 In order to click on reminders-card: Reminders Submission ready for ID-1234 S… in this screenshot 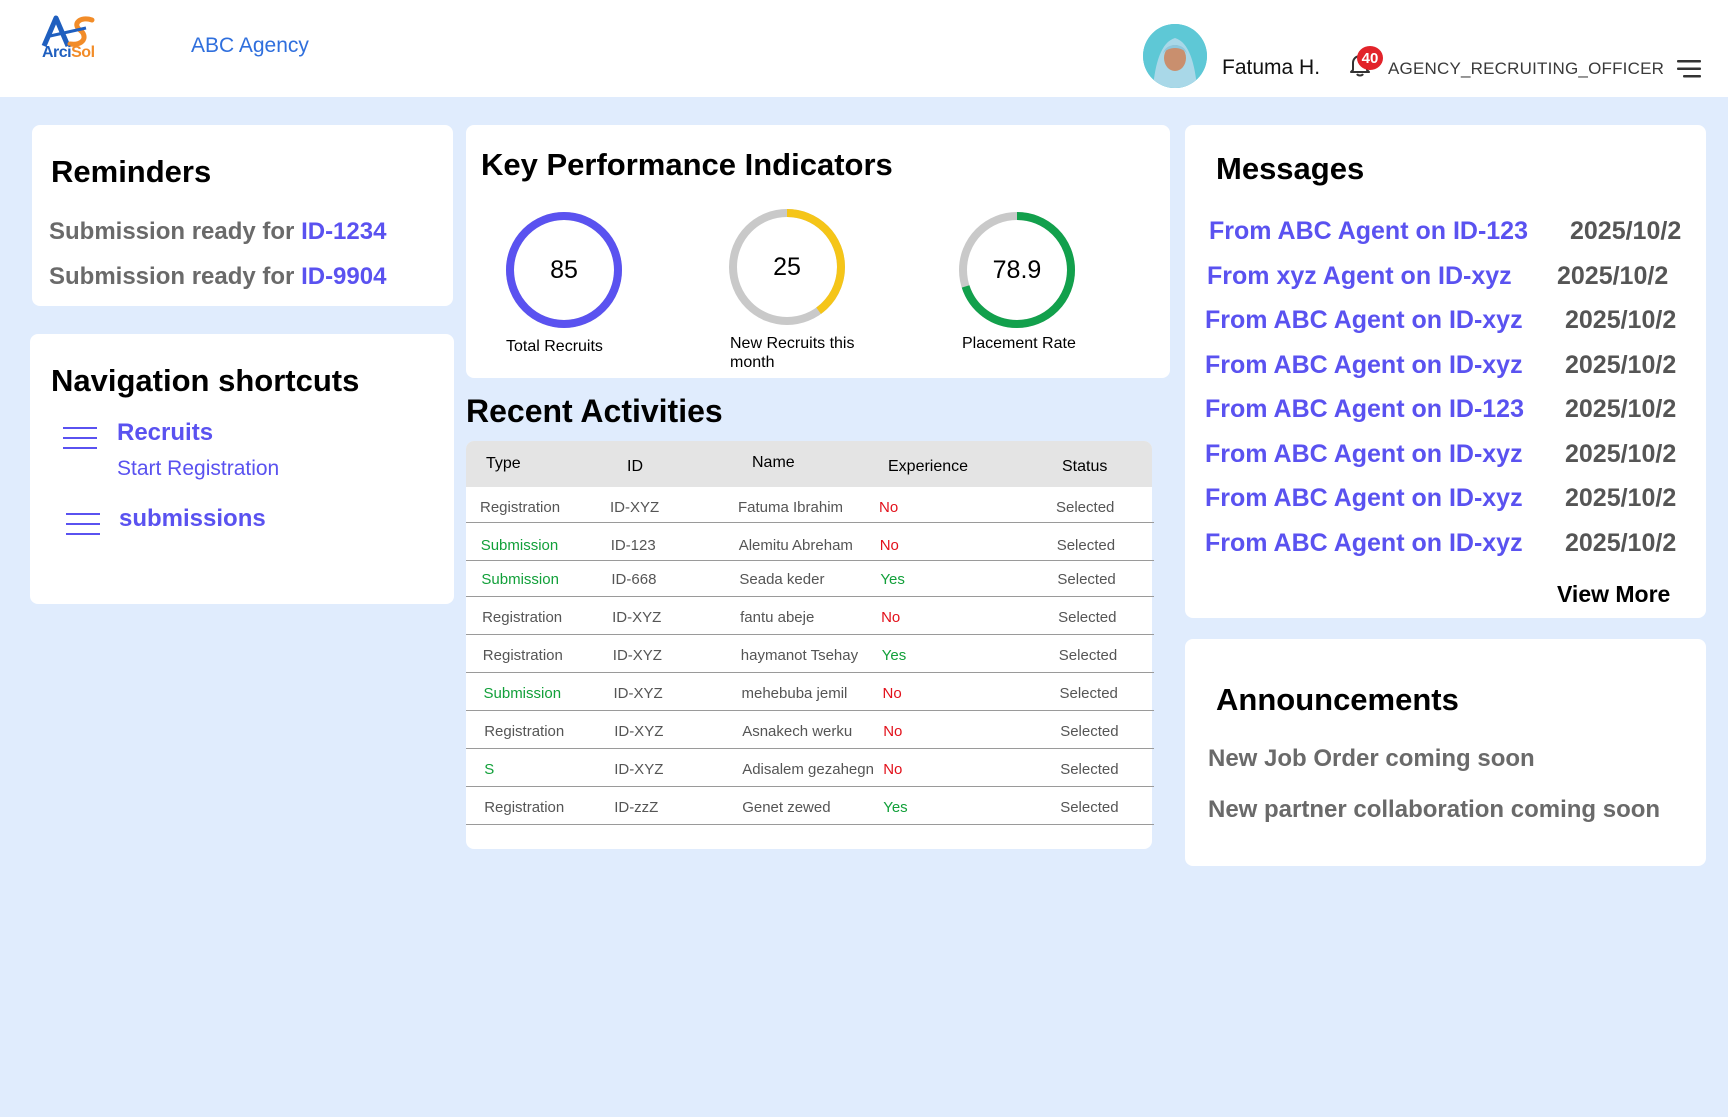, I will do `click(242, 215)`.